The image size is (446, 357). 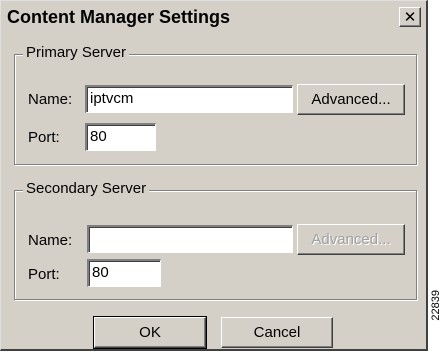 I want to click on ok-button: OK, so click(x=150, y=332).